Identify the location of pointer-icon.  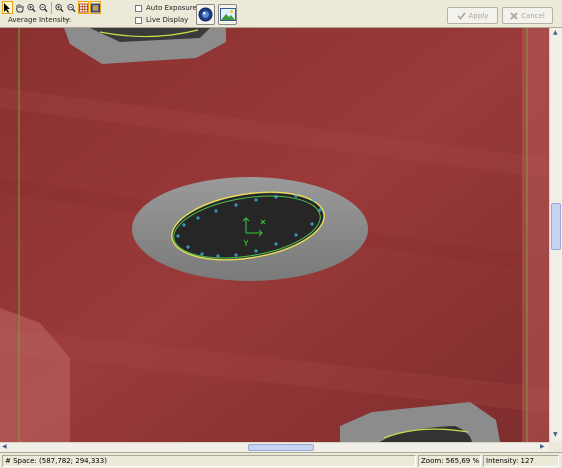
(7, 7).